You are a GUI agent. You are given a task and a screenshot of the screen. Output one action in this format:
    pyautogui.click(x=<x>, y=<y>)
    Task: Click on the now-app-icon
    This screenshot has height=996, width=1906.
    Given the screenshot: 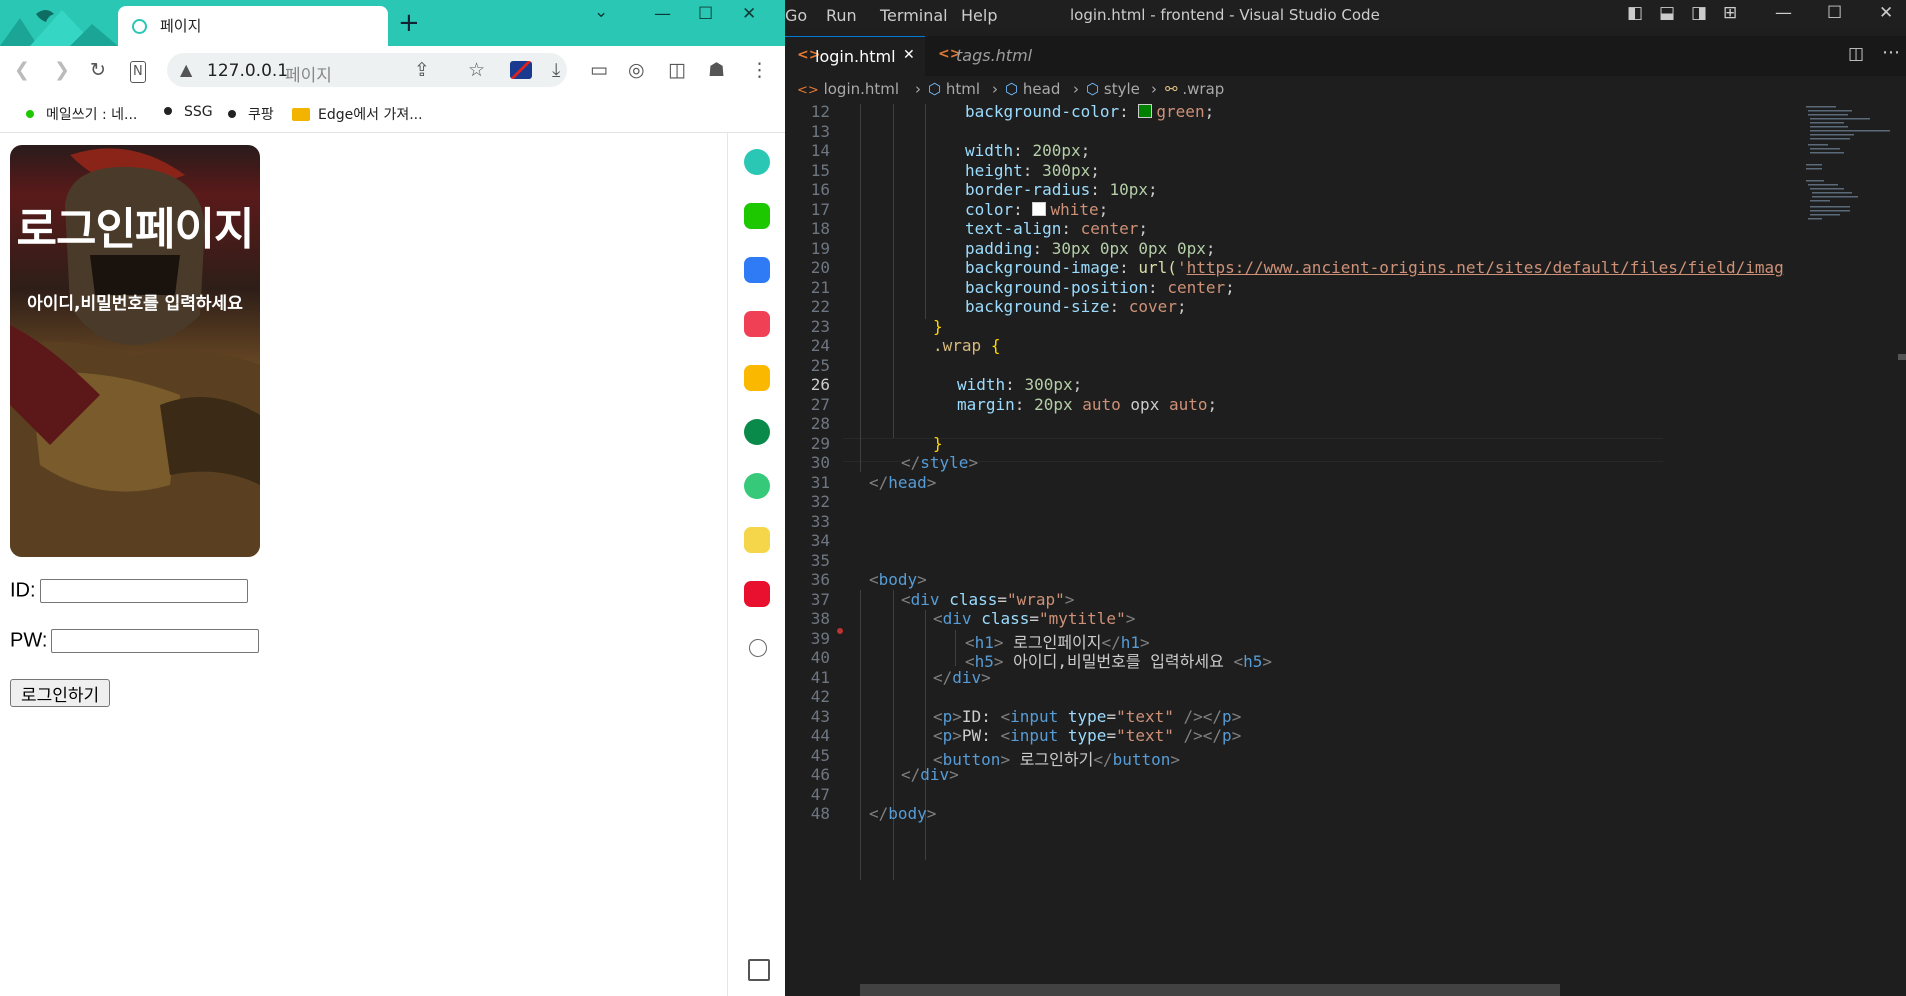 What is the action you would take?
    pyautogui.click(x=757, y=594)
    